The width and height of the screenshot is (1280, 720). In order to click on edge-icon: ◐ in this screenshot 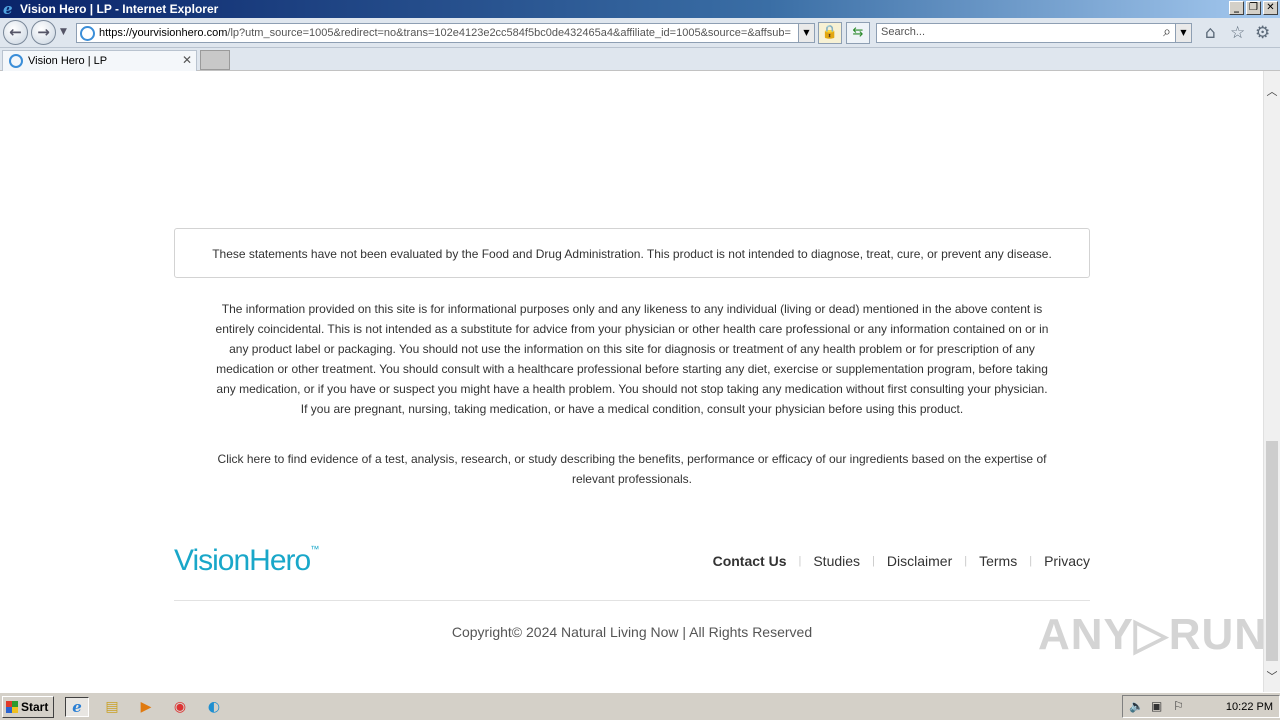, I will do `click(214, 707)`.